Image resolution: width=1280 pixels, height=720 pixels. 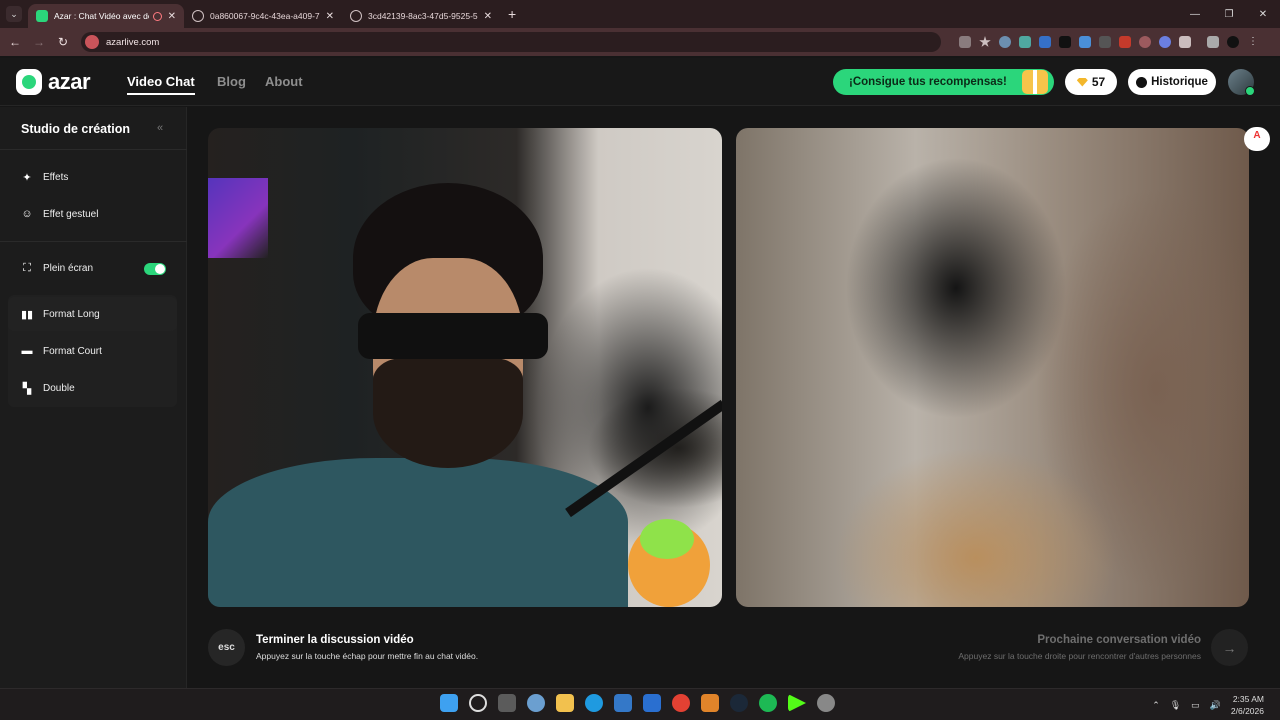 I want to click on recording-icon, so click(x=157, y=16).